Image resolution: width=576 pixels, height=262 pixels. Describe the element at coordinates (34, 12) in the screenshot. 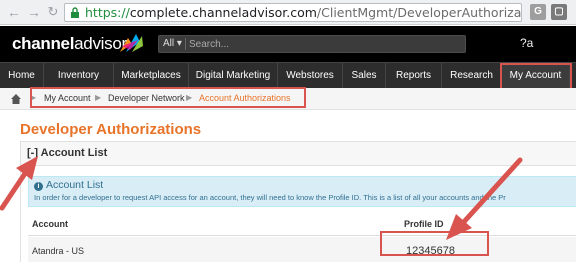

I see `forward-arrow-icon: →` at that location.